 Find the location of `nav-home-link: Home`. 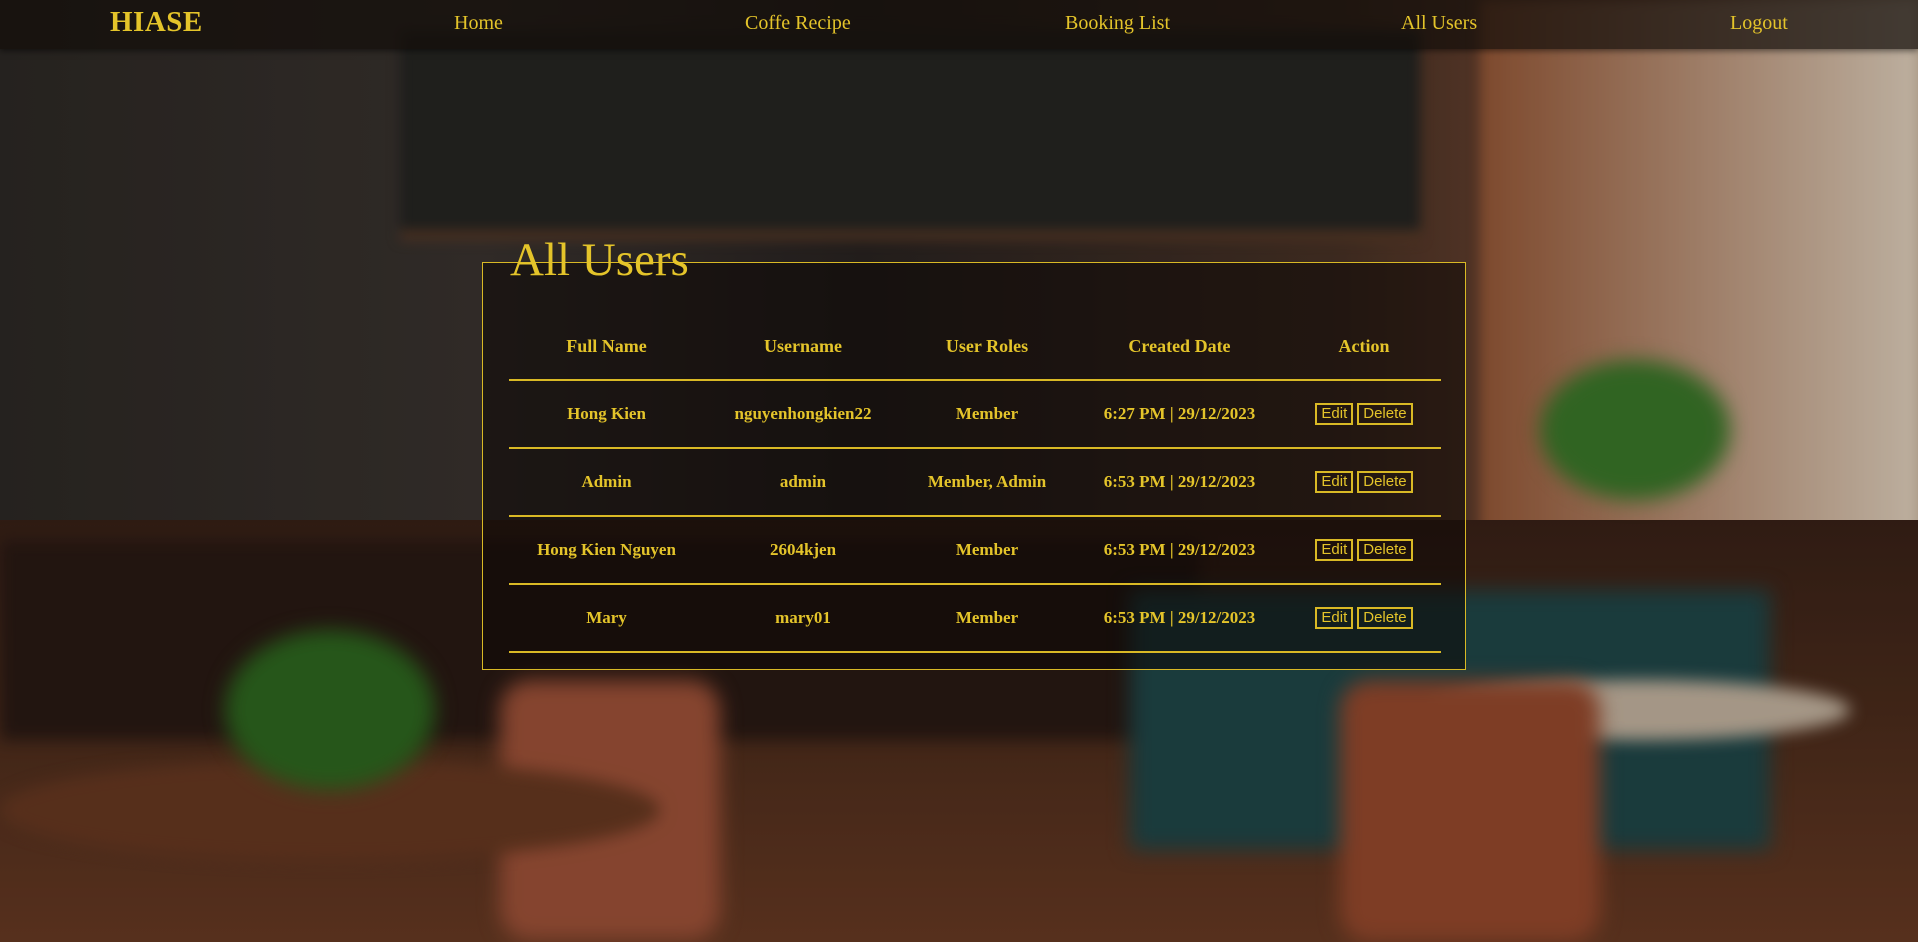

nav-home-link: Home is located at coordinates (478, 23).